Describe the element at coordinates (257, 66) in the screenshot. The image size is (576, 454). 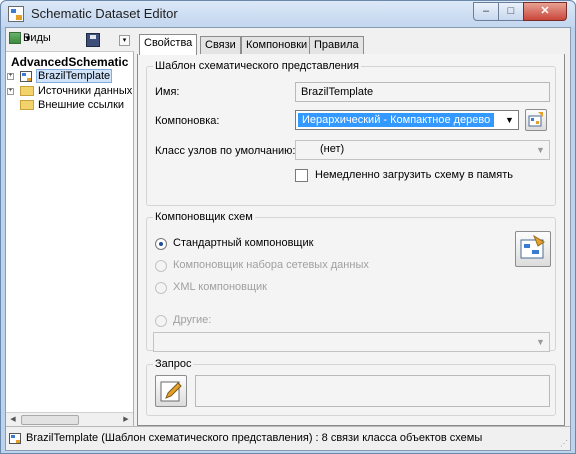
I see `template-group-title: Шаблон схематического представления` at that location.